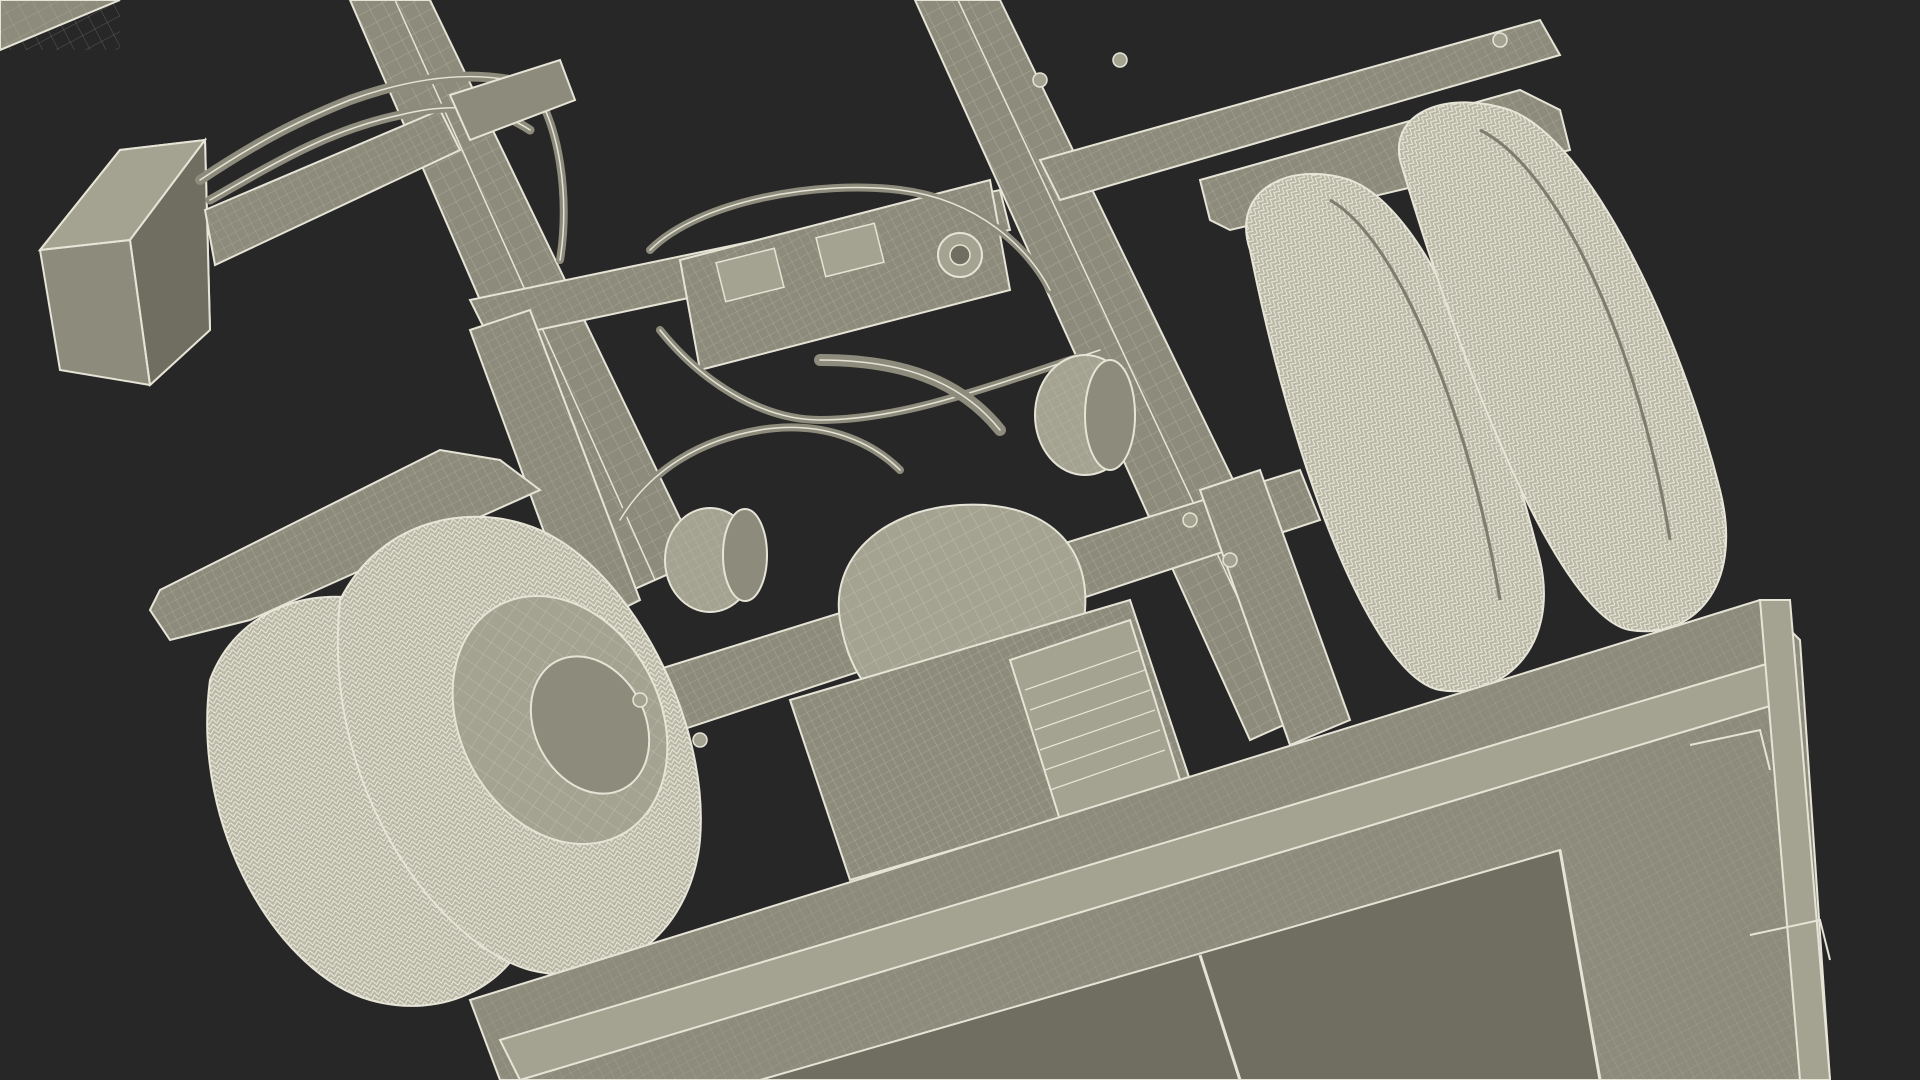  Describe the element at coordinates (60, 26) in the screenshot. I see `frame-fragment-top-left` at that location.